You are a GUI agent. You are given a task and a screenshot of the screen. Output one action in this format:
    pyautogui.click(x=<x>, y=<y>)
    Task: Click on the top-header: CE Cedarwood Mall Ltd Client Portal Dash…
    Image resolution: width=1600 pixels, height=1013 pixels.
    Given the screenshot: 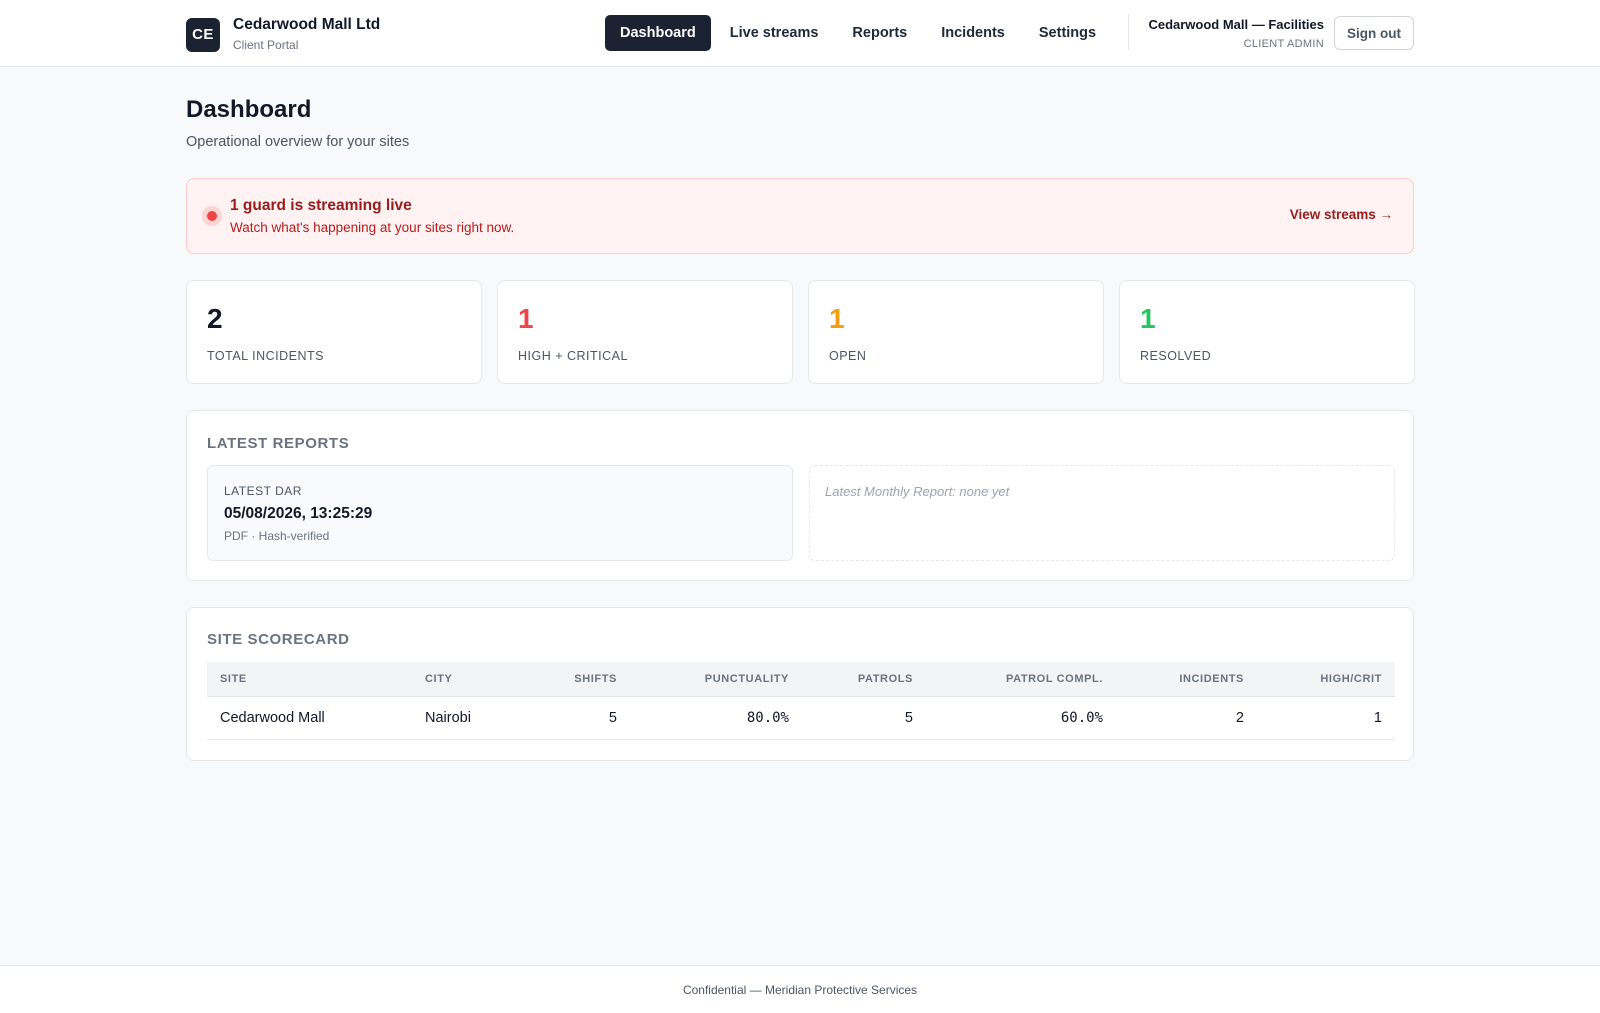 What is the action you would take?
    pyautogui.click(x=800, y=33)
    